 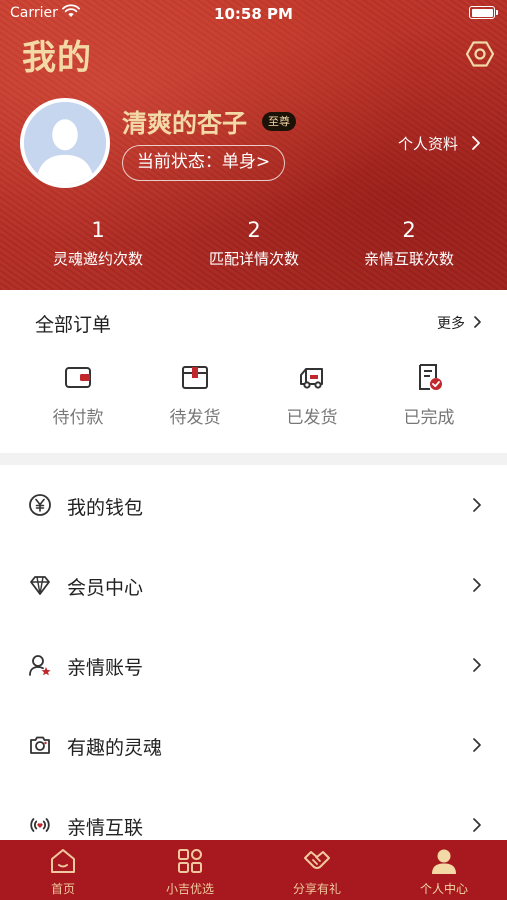 I want to click on page-title: 我的, so click(x=57, y=58).